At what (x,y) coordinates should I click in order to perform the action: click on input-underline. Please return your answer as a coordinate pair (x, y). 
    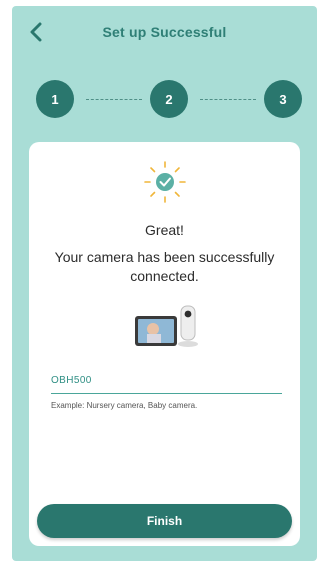
    Looking at the image, I should click on (166, 393).